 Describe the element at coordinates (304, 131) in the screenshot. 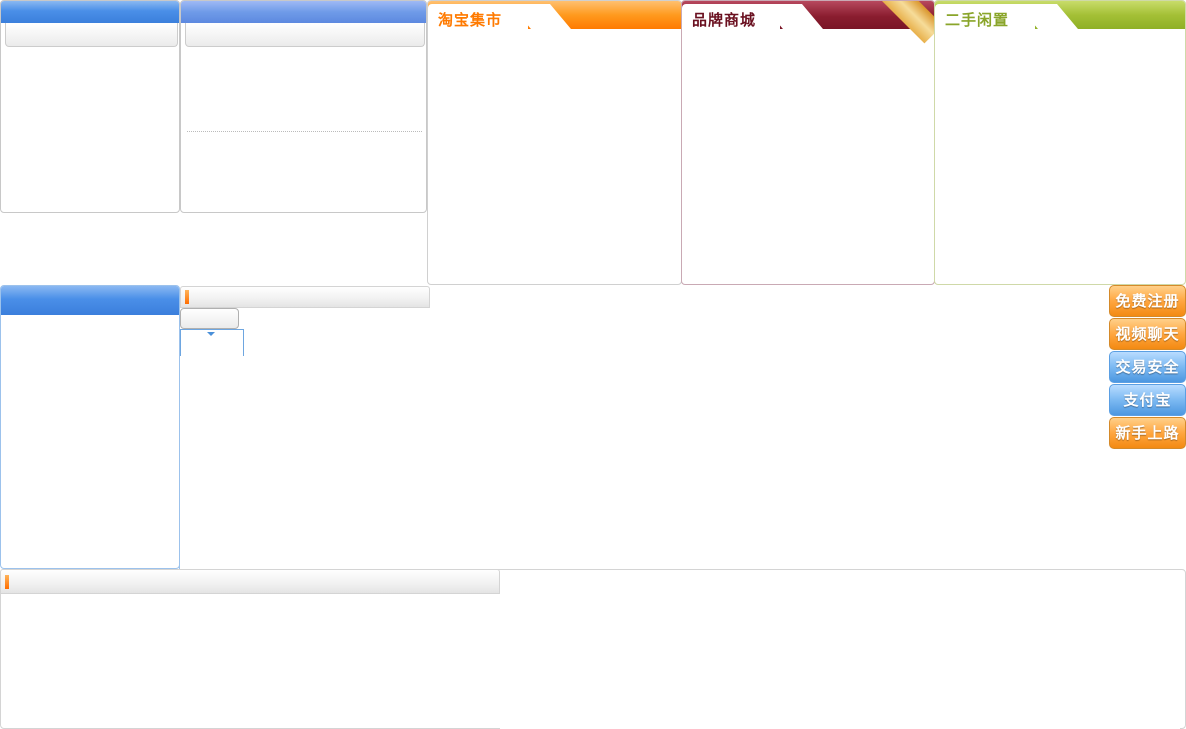

I see `news-panel-divider` at that location.